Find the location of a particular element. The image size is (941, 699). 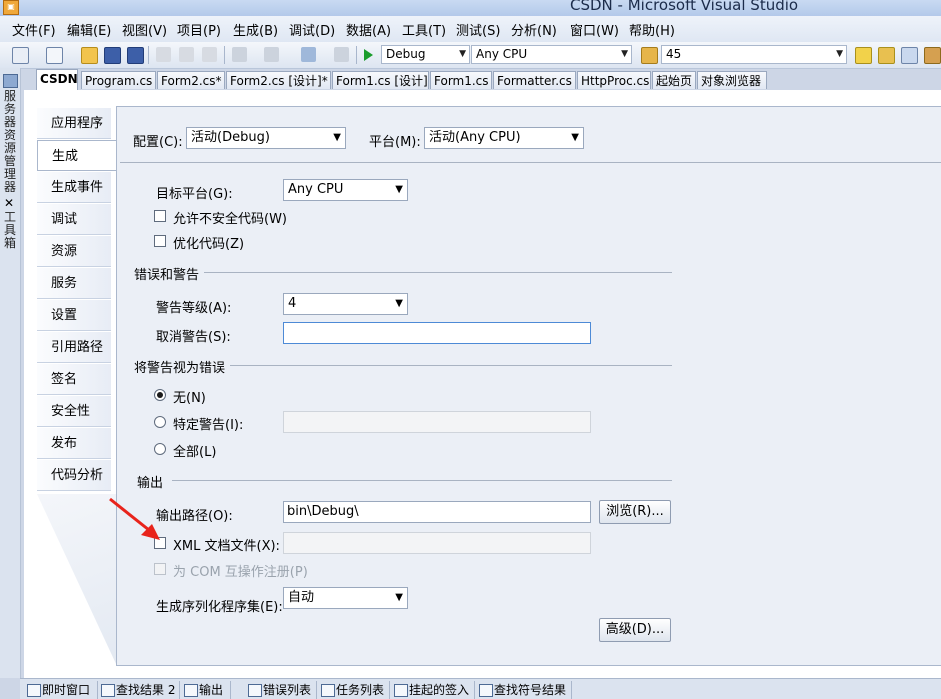

tab-form1-cs: Form1.cs is located at coordinates (461, 80).